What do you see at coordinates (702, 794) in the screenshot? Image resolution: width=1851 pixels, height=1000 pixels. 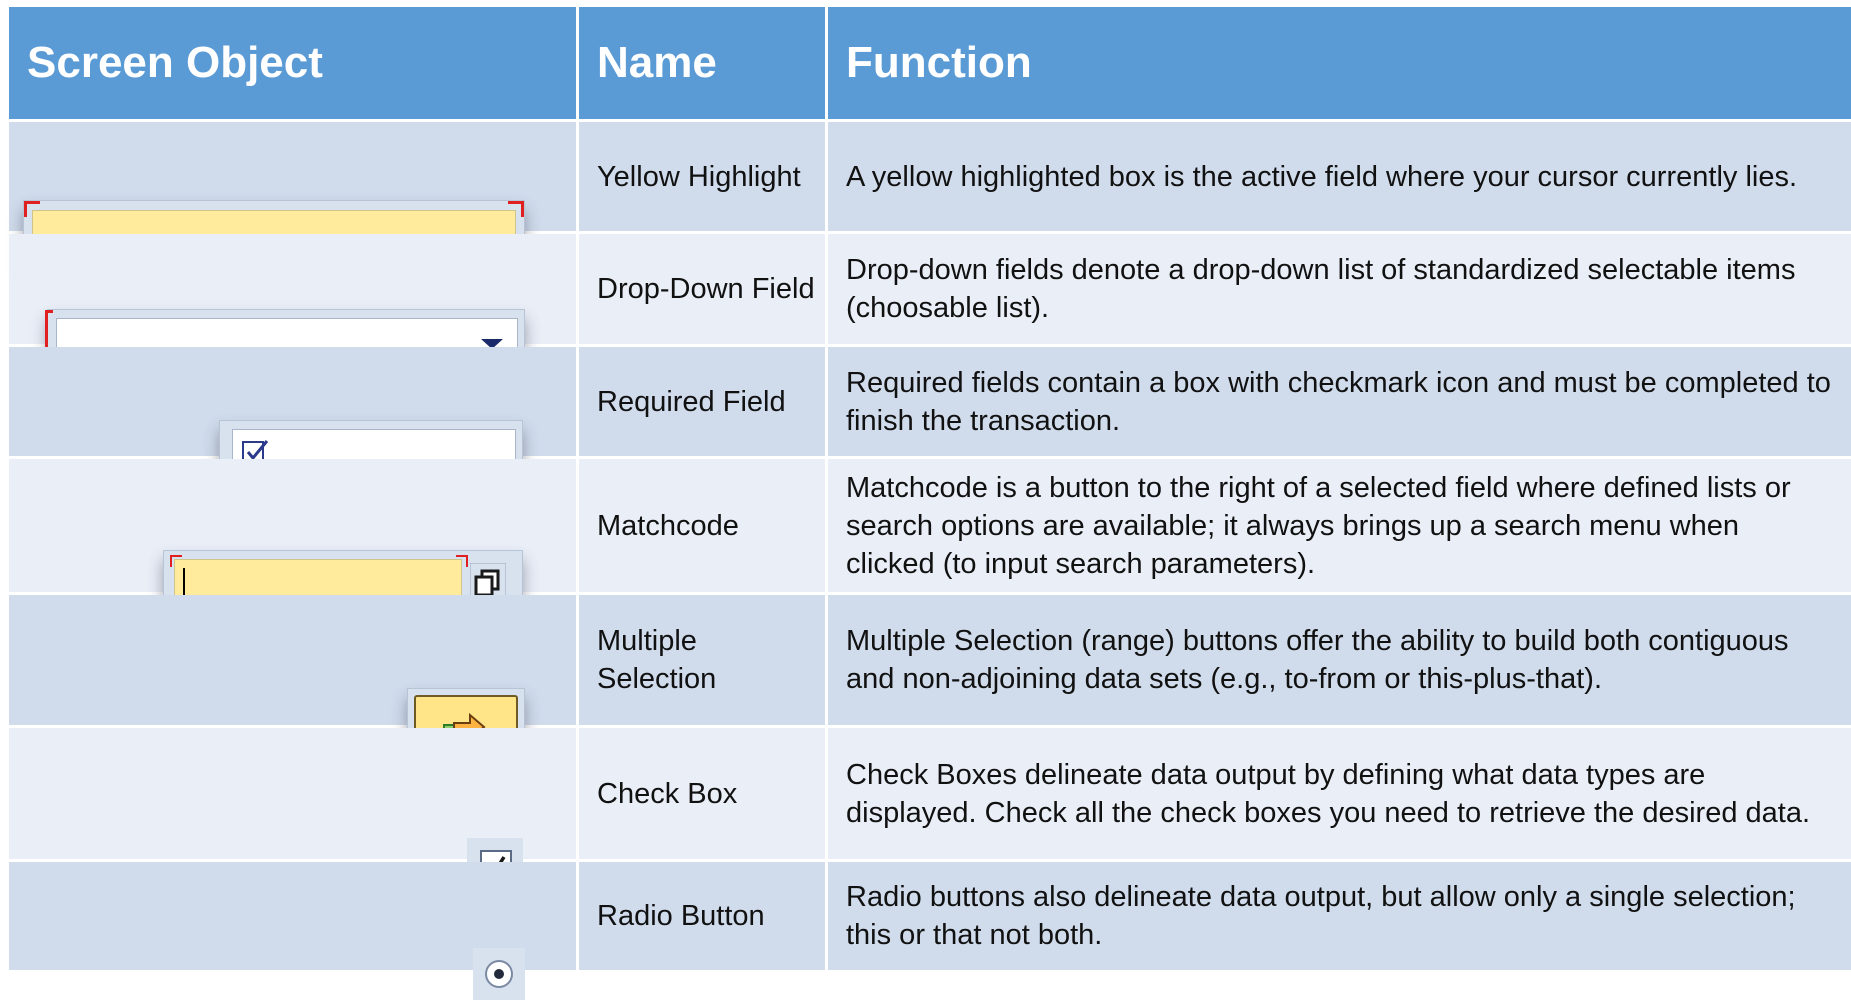 I see `row-name: Check Box` at bounding box center [702, 794].